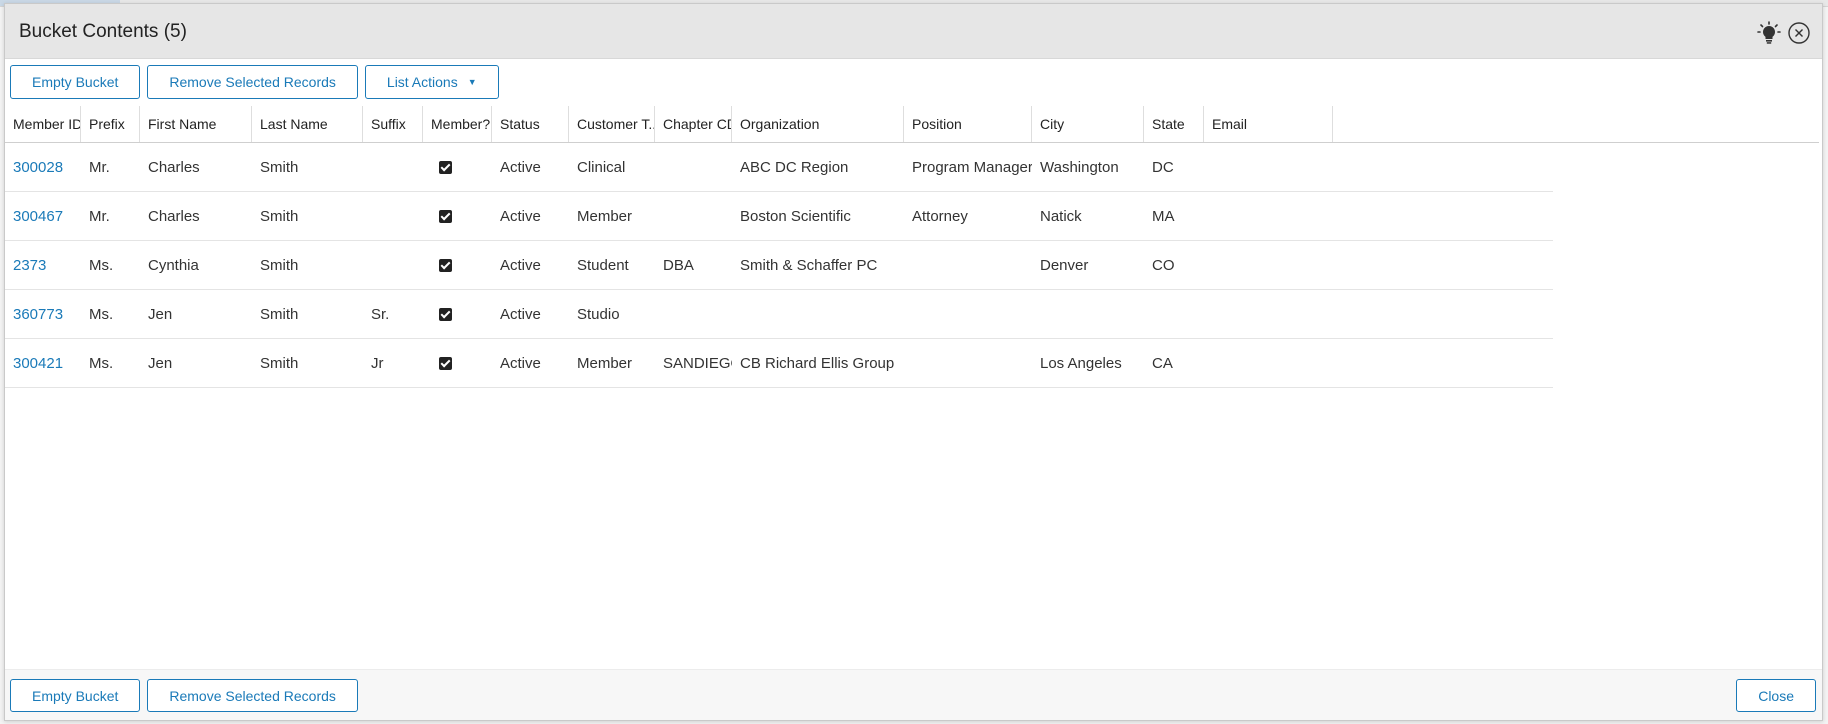 The image size is (1828, 724). Describe the element at coordinates (1174, 314) in the screenshot. I see `cell-state` at that location.